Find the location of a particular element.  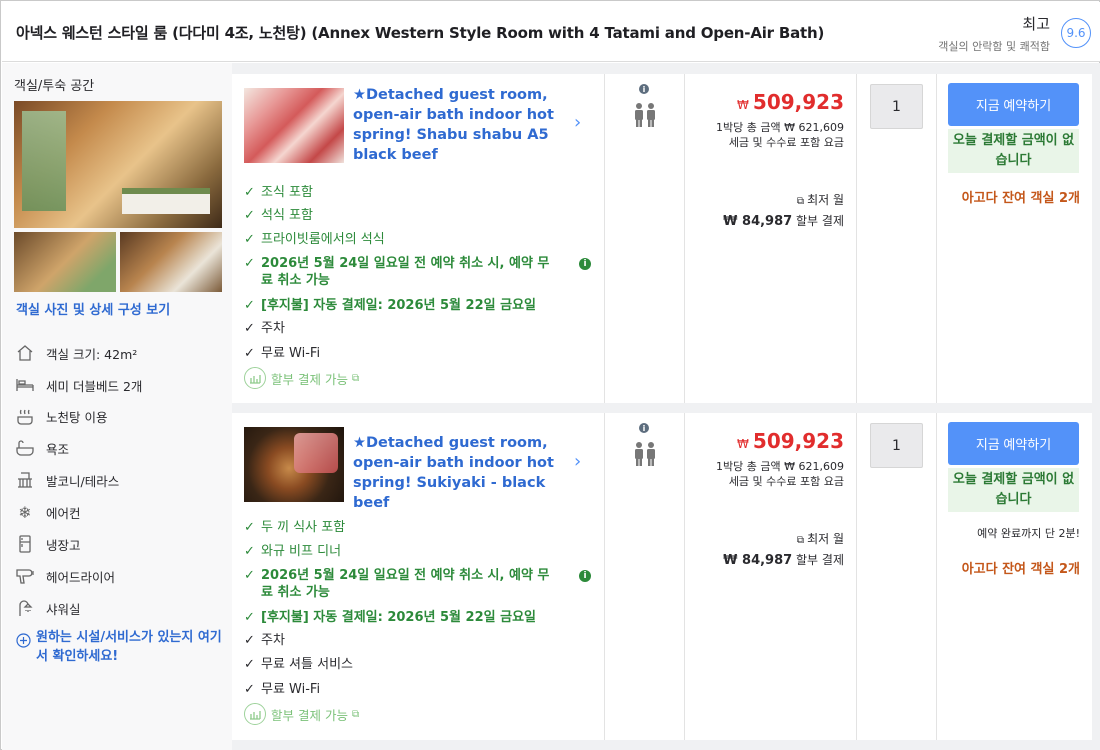

amenity-bathtub: 욕조 is located at coordinates (41, 448).